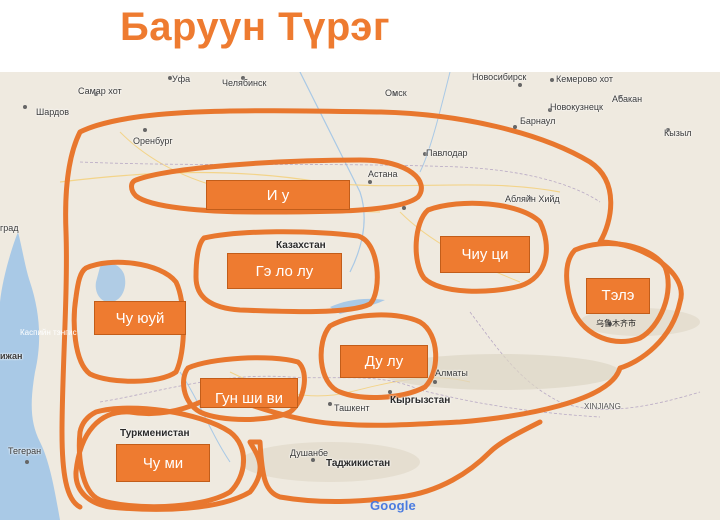  What do you see at coordinates (11, 356) in the screenshot?
I see `left-edge-izhan: ижан` at bounding box center [11, 356].